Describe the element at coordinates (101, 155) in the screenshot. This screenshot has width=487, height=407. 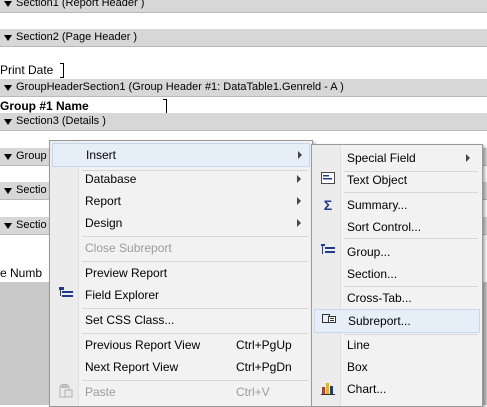
I see `menu-item-insert-label: Insert` at that location.